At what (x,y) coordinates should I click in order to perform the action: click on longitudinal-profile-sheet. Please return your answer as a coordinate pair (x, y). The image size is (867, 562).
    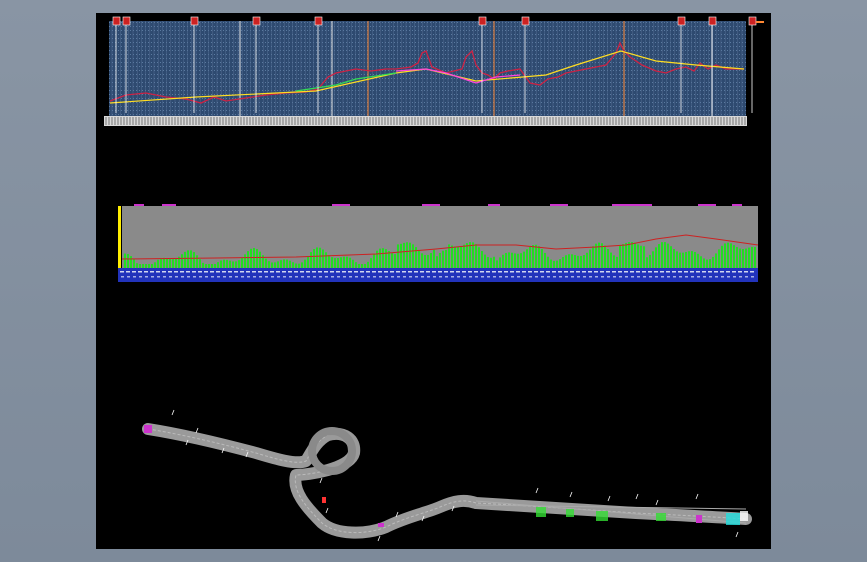
    Looking at the image, I should click on (434, 71).